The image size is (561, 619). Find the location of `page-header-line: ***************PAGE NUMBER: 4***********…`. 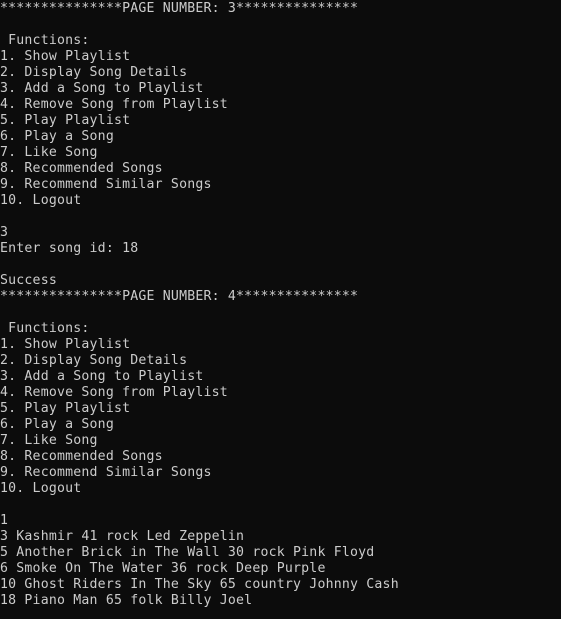

page-header-line: ***************PAGE NUMBER: 4***********… is located at coordinates (179, 296).